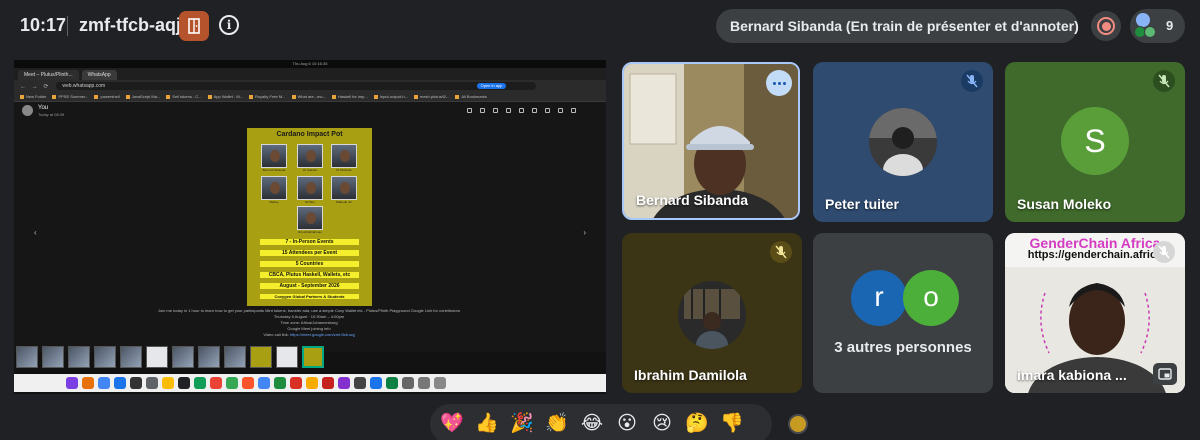 The image size is (1200, 440). What do you see at coordinates (452, 423) in the screenshot?
I see `reaction-heart: 💖` at bounding box center [452, 423].